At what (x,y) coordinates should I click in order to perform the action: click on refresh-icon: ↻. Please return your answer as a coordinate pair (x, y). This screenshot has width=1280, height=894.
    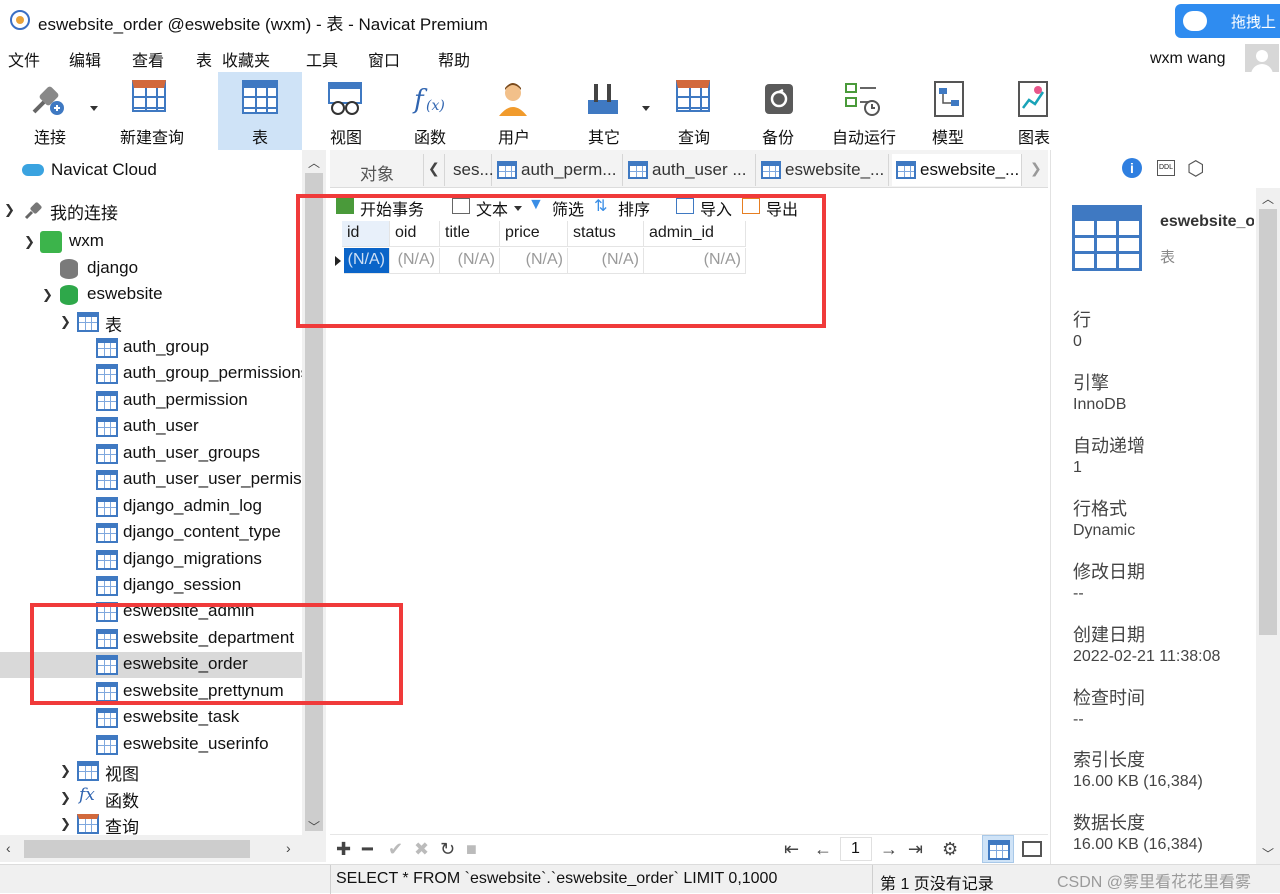
    Looking at the image, I should click on (447, 849).